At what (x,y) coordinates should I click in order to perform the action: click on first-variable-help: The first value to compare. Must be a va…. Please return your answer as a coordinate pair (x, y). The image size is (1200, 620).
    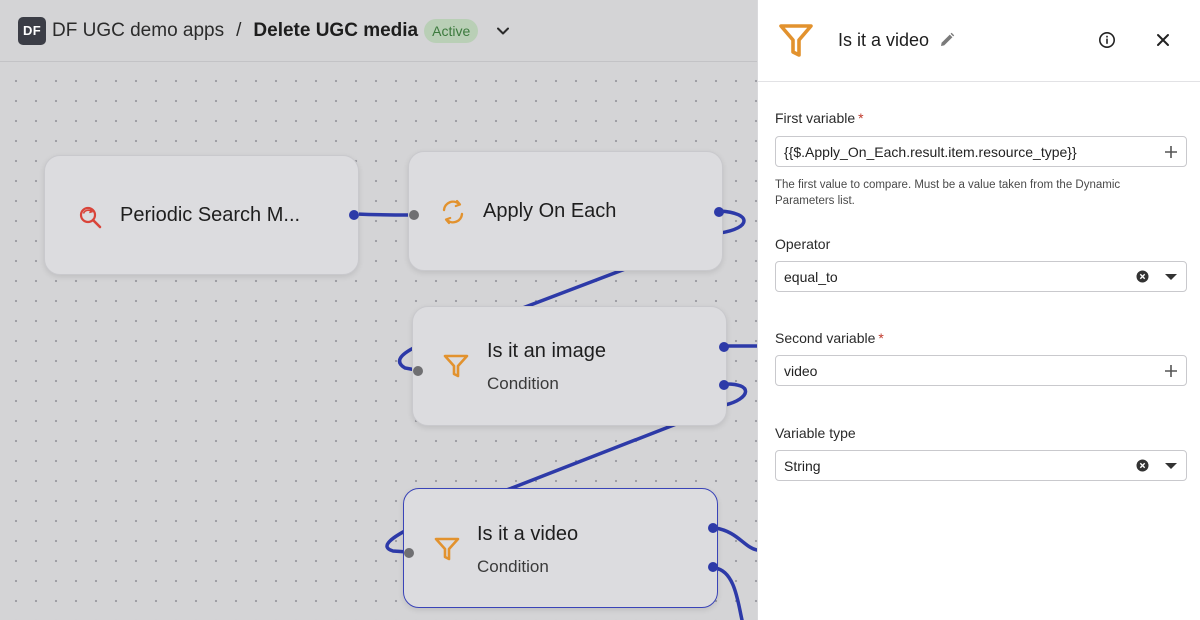
    Looking at the image, I should click on (948, 193).